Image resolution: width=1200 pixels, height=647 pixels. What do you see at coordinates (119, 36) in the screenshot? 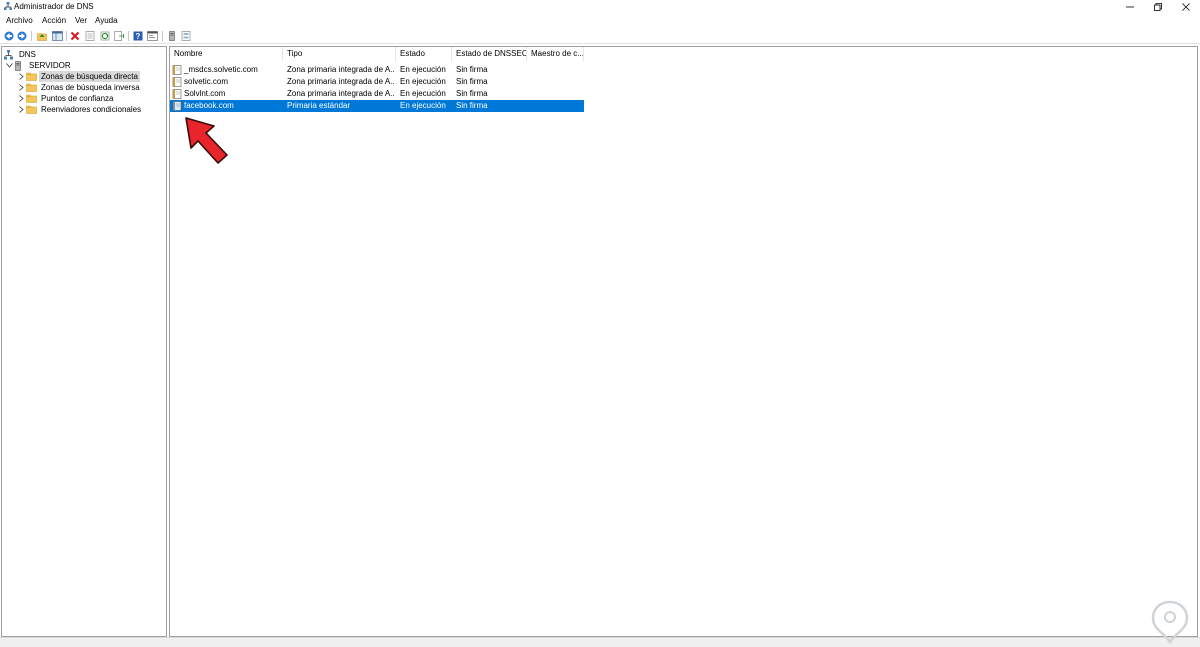
I see `export-list-icon` at bounding box center [119, 36].